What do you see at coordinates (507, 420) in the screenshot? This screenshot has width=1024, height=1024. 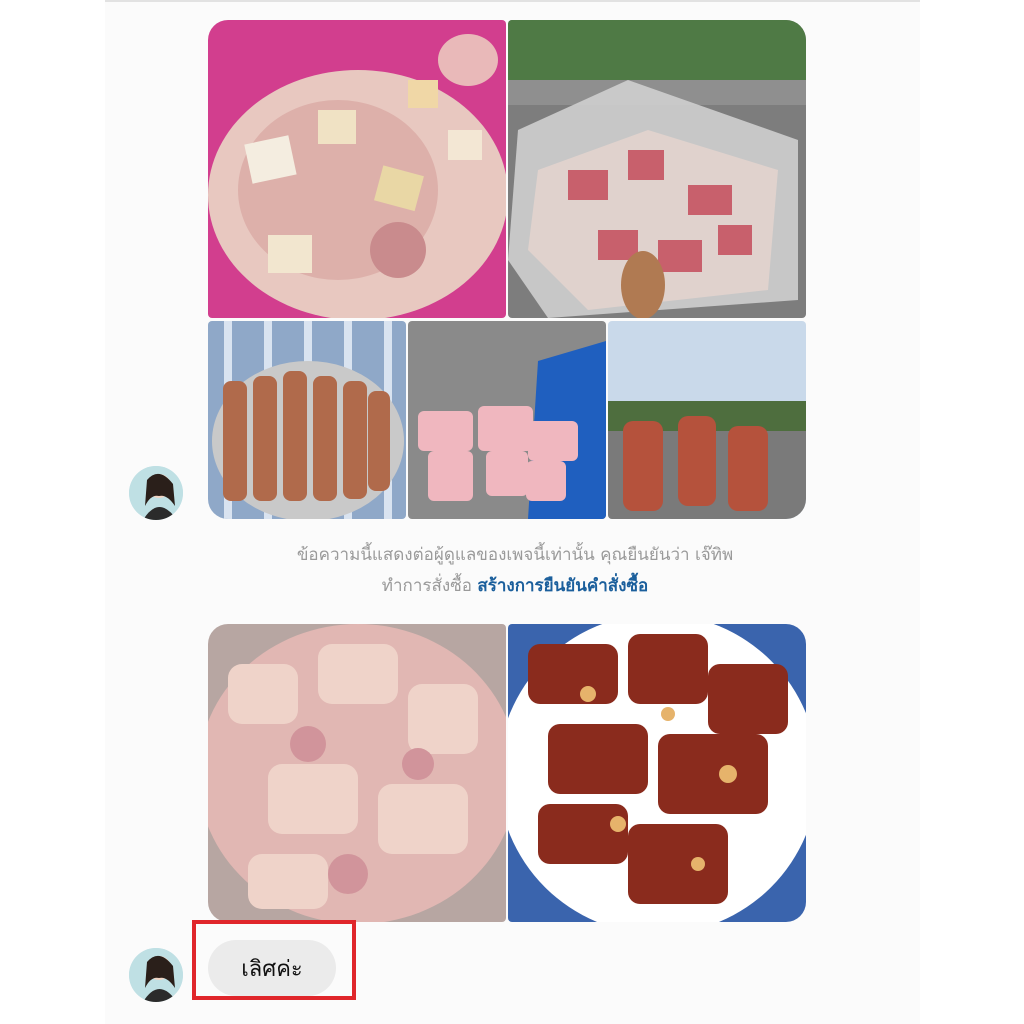 I see `photo-raw-skewers` at bounding box center [507, 420].